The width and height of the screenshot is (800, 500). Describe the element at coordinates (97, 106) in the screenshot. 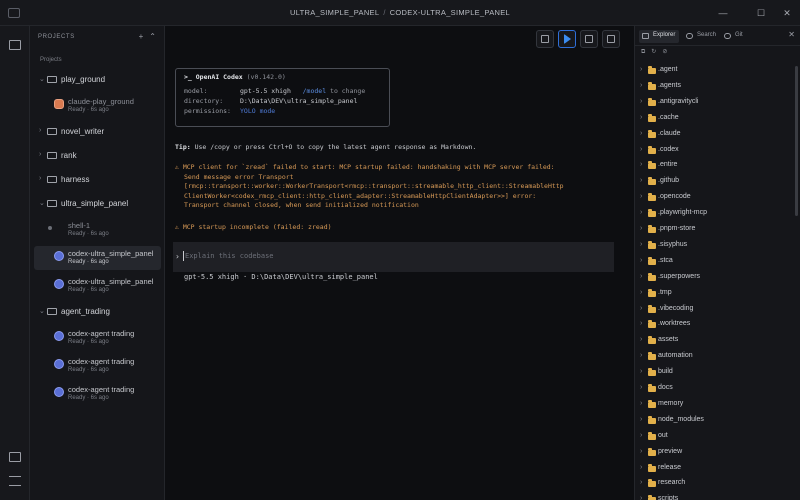

I see `session-item: claude-play_ground Ready · 6s ago` at that location.